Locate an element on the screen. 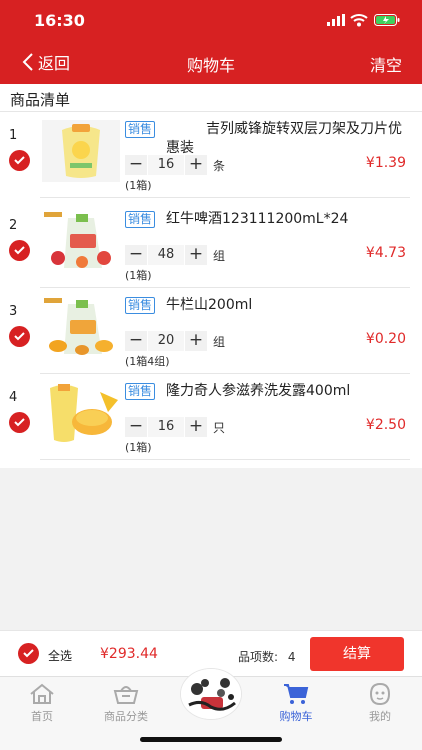 The height and width of the screenshot is (750, 422). tab-category-label: 商品分类 is located at coordinates (126, 716).